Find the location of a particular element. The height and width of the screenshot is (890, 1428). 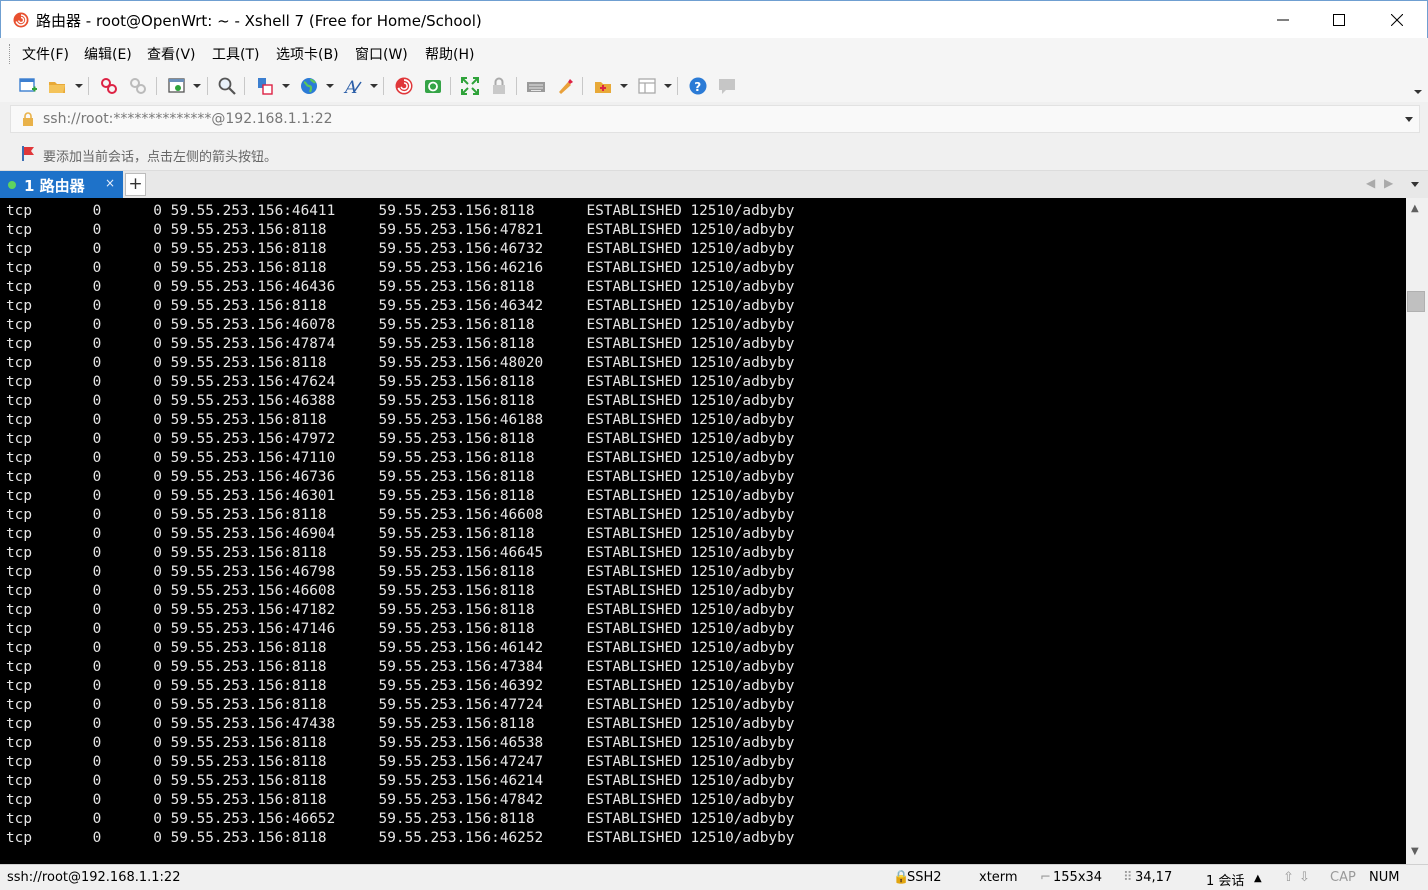

keyboard-icon is located at coordinates (536, 86).